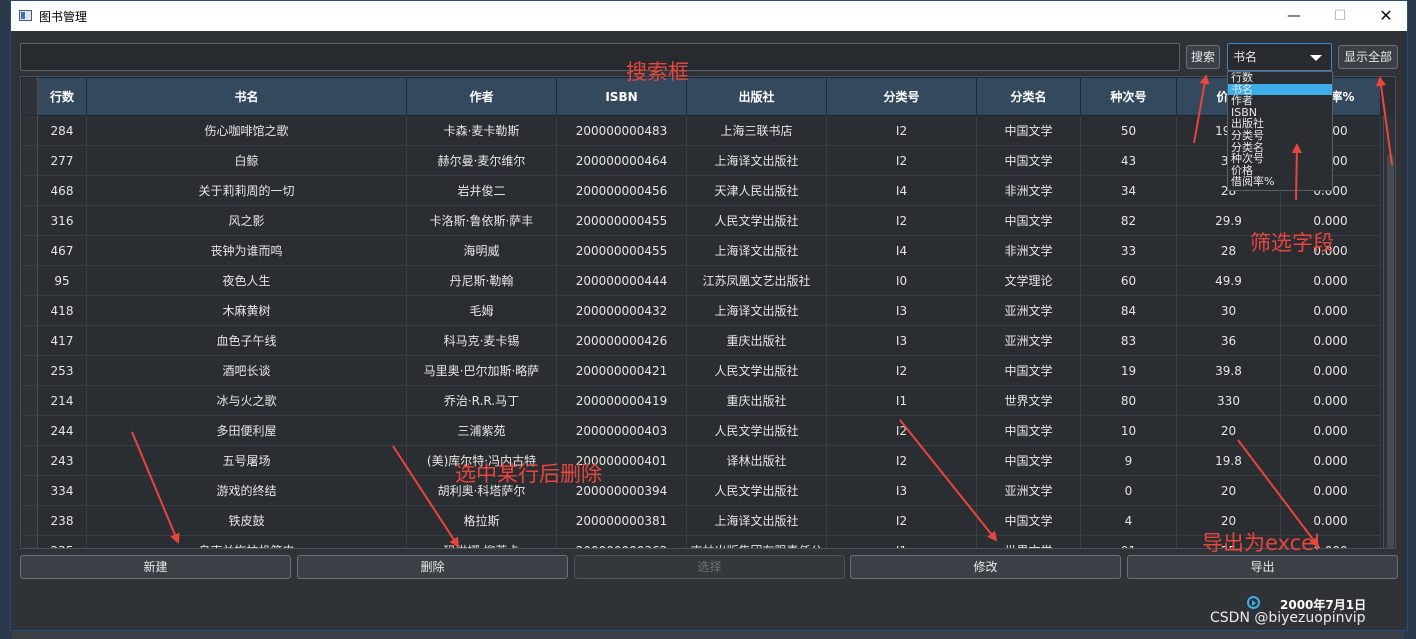 The width and height of the screenshot is (1416, 639). Describe the element at coordinates (756, 460) in the screenshot. I see `table-cell: 译林出版社` at that location.